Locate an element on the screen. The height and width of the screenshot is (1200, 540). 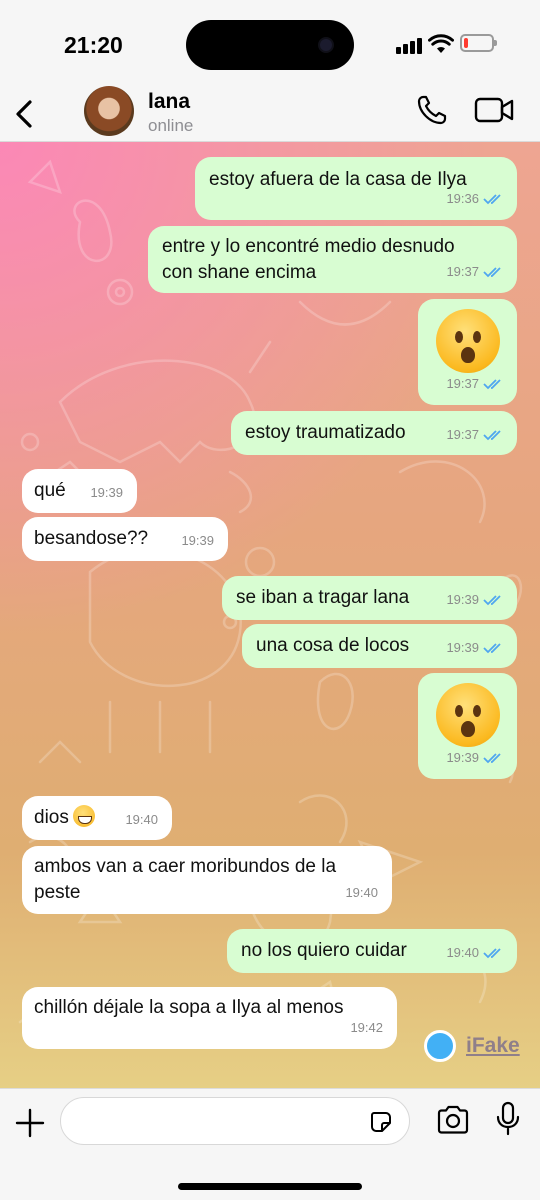
message-bubble-outgoing-emoji: 19:39 is located at coordinates (467, 726).